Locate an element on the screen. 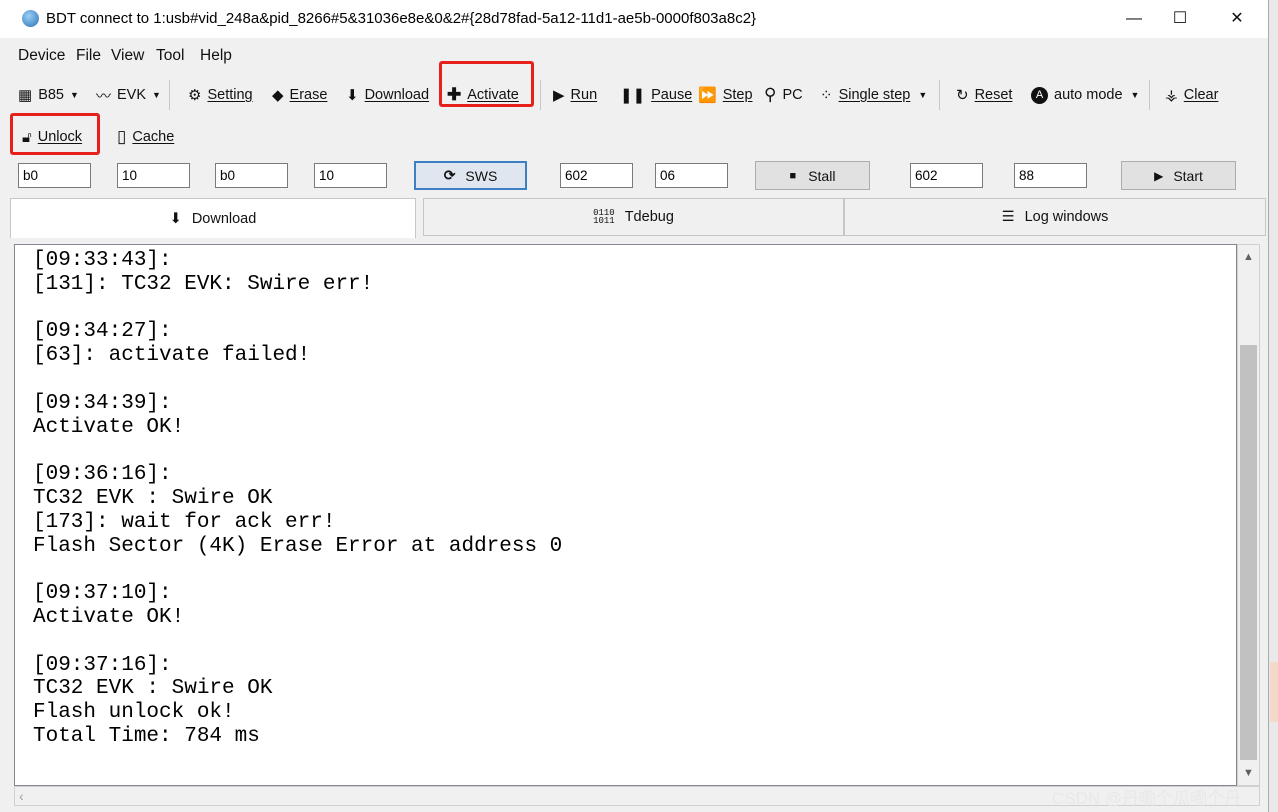  pause-label: Pause is located at coordinates (672, 95).